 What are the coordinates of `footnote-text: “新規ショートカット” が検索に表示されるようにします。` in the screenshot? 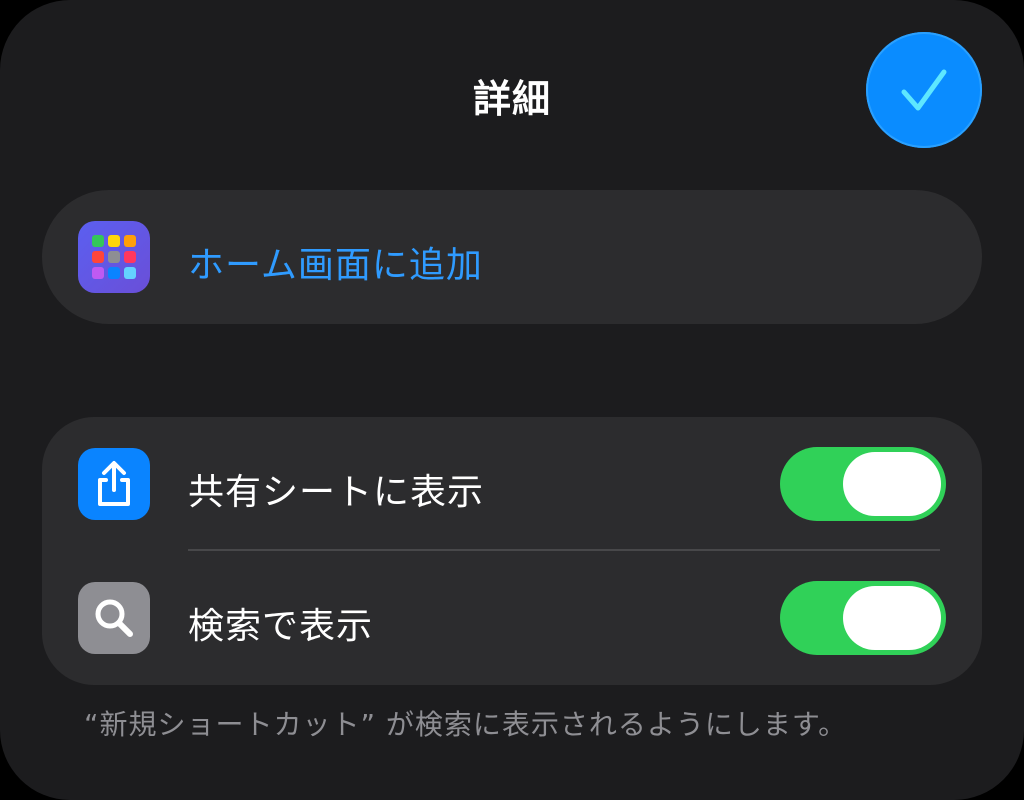 It's located at (466, 724).